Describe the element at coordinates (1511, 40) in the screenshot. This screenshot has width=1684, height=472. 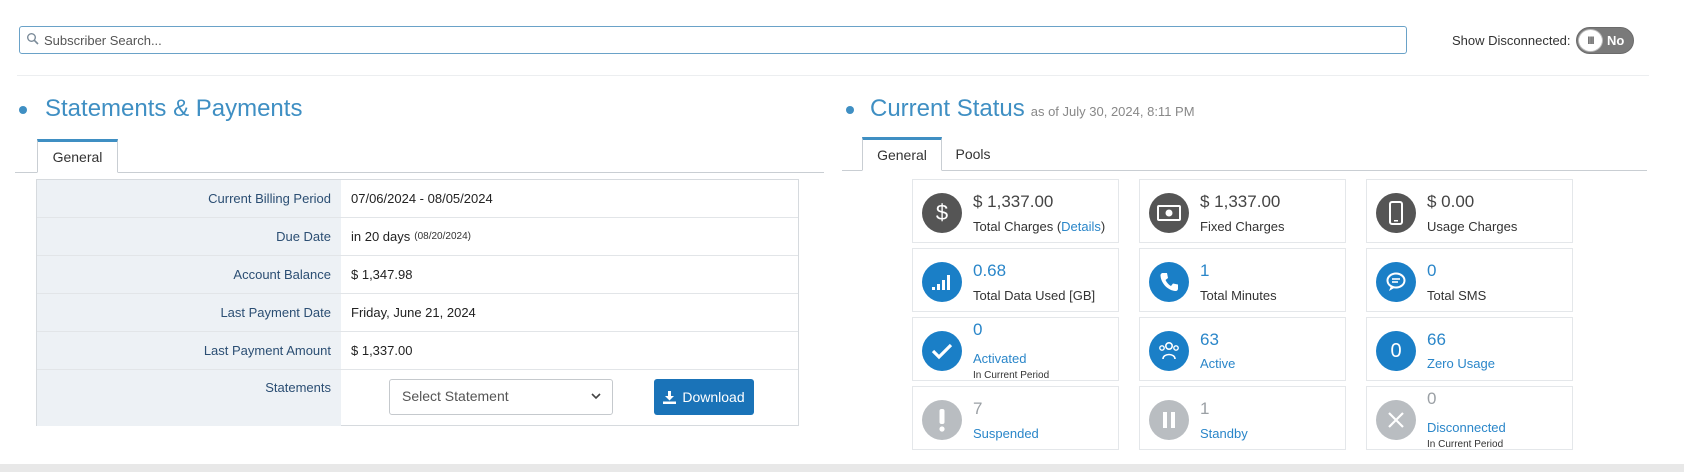
I see `show-disconnected-label: Show Disconnected:` at that location.